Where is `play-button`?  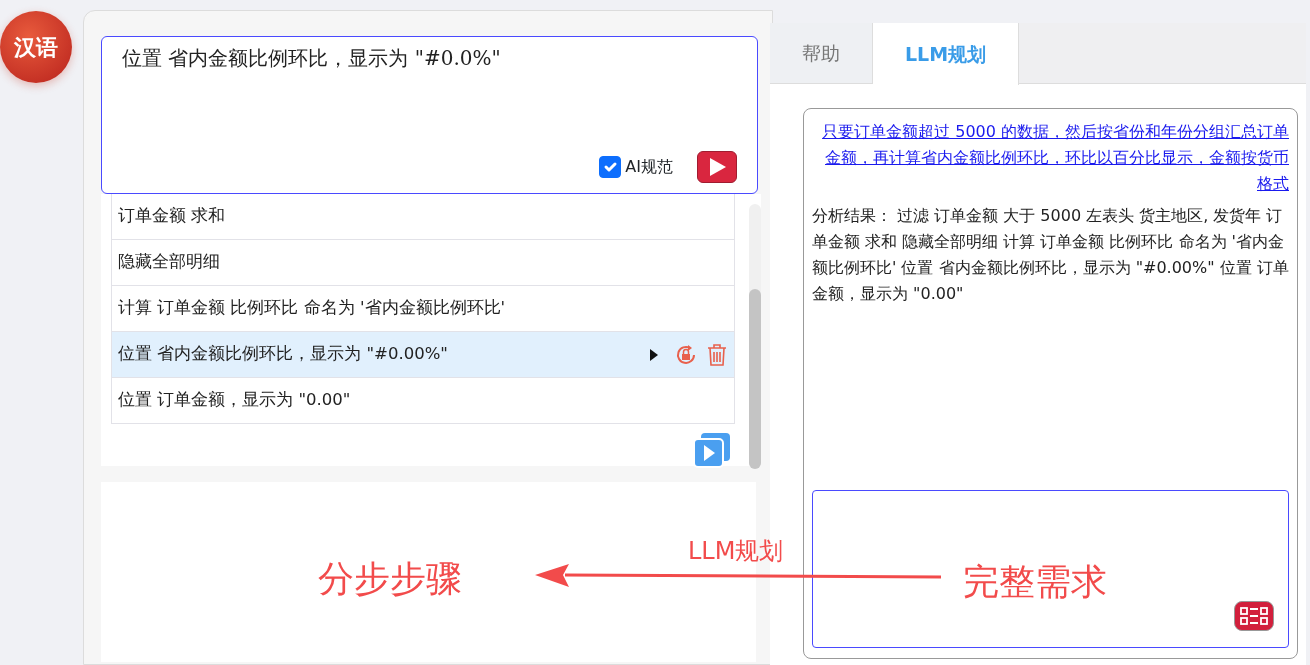 play-button is located at coordinates (717, 167).